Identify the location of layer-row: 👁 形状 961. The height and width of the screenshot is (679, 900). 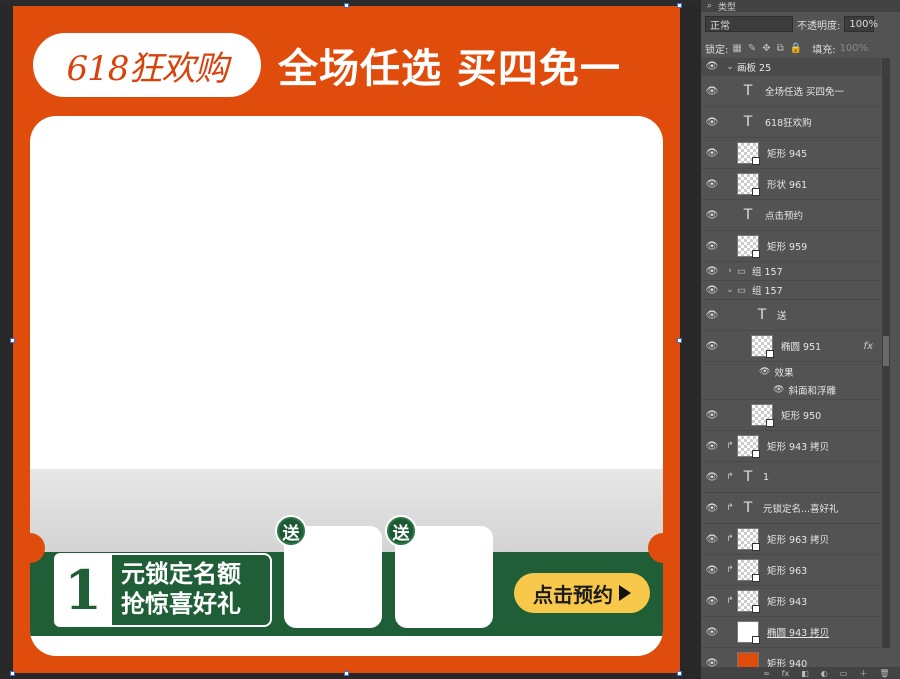
(791, 184).